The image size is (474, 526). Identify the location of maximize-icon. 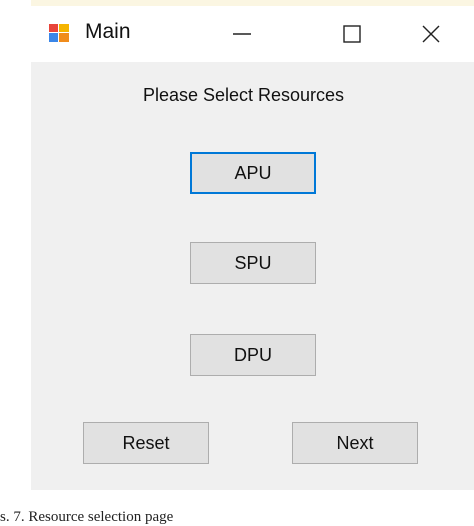
(352, 34).